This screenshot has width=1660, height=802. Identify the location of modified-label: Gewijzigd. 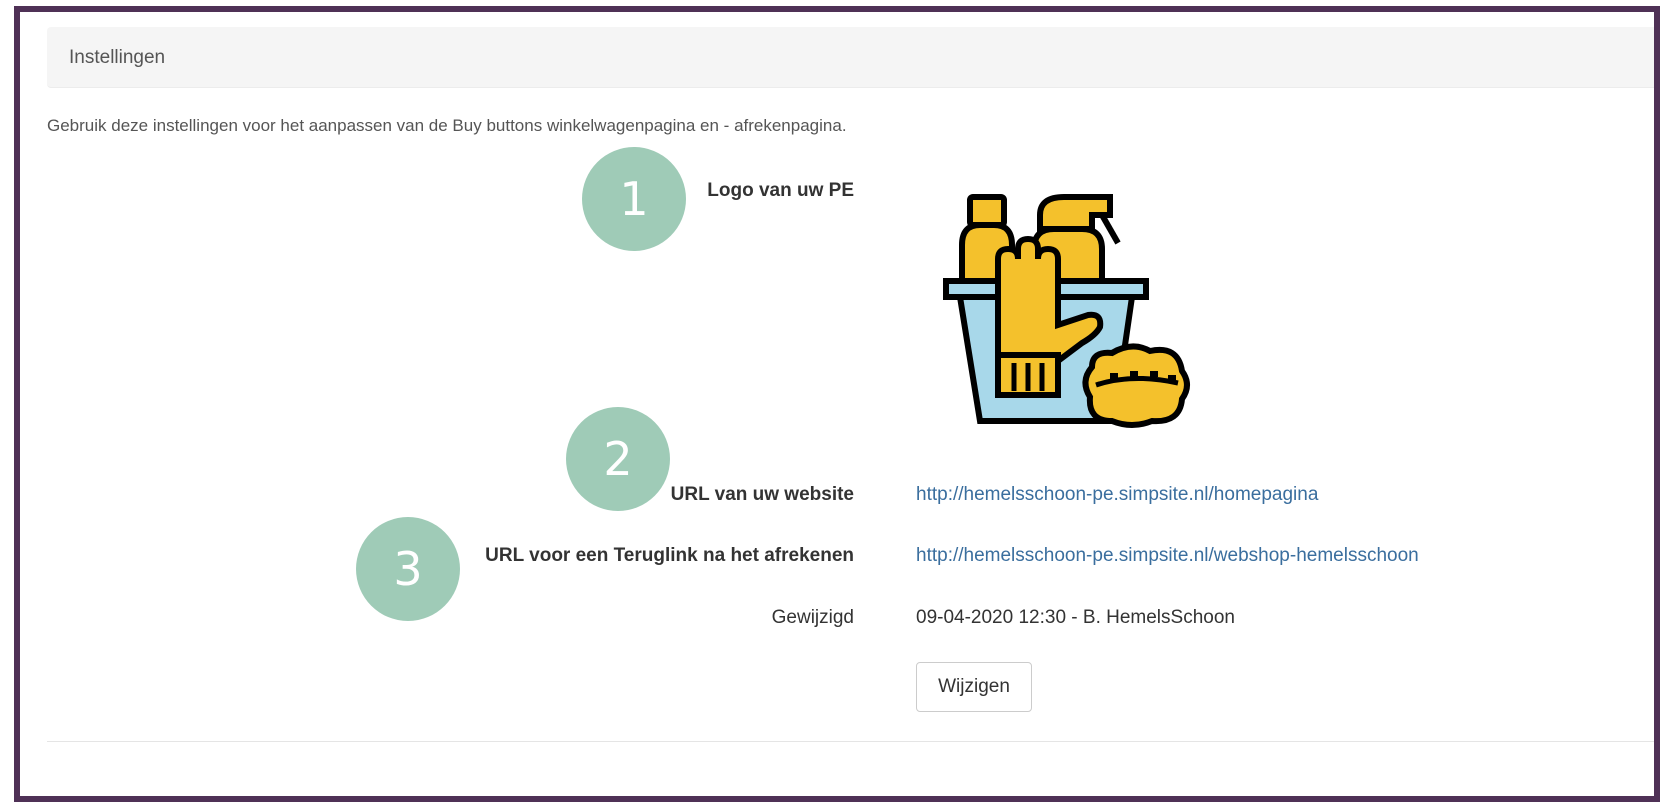
(812, 617).